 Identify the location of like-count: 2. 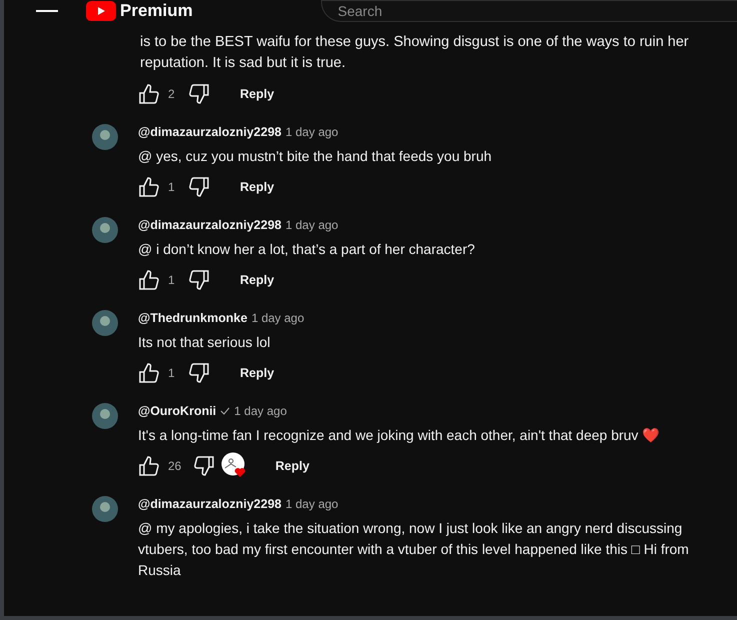
(172, 94).